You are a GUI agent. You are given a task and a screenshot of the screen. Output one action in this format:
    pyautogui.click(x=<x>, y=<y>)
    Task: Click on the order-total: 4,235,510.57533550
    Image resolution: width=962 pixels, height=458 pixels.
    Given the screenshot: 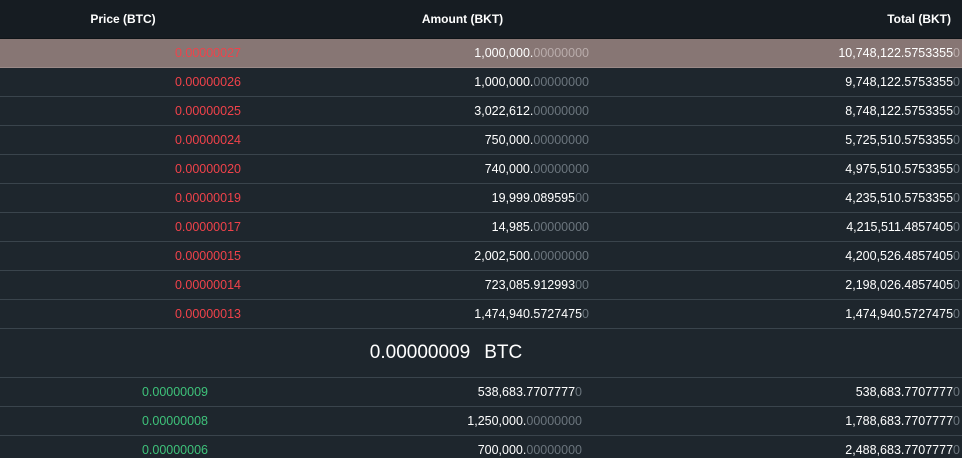 What is the action you would take?
    pyautogui.click(x=775, y=198)
    